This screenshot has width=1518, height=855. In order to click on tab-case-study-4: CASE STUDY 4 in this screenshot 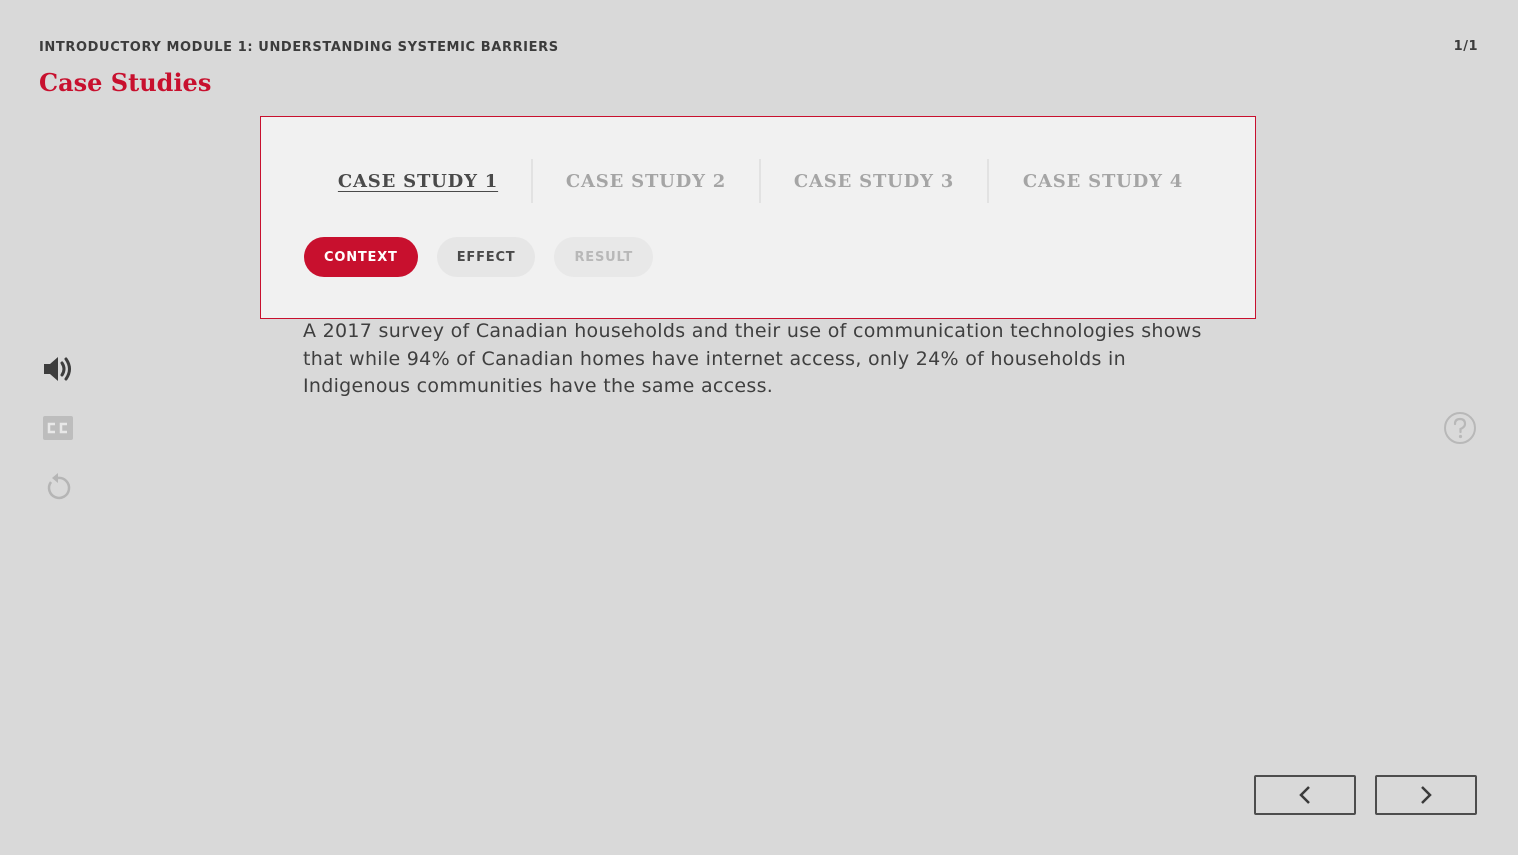, I will do `click(1103, 181)`.